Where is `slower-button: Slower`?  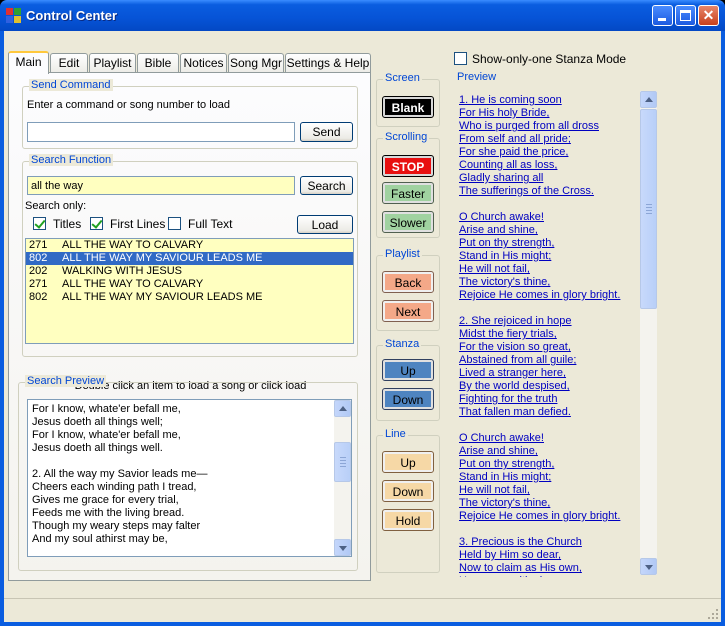 slower-button: Slower is located at coordinates (408, 222).